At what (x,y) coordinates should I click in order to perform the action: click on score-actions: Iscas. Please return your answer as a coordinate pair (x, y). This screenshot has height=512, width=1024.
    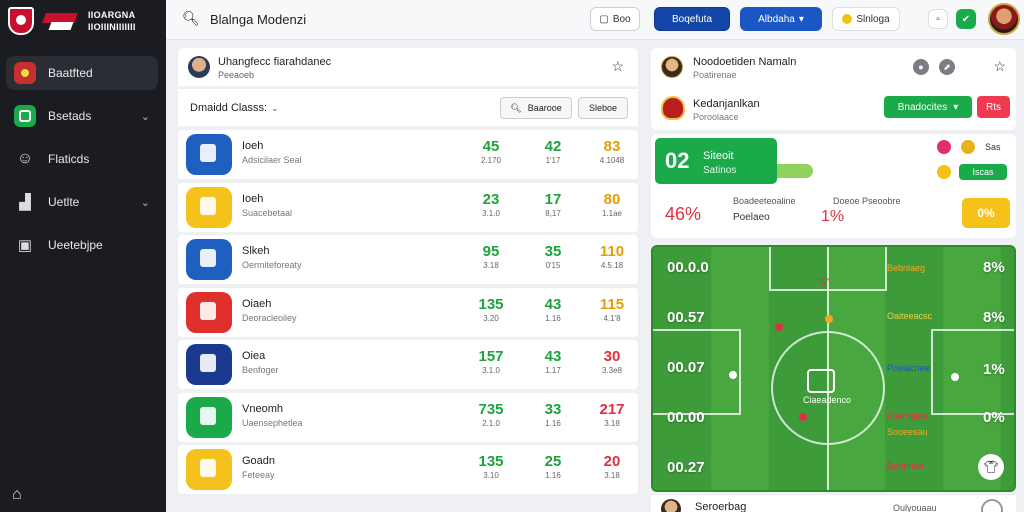
    Looking at the image, I should click on (972, 172).